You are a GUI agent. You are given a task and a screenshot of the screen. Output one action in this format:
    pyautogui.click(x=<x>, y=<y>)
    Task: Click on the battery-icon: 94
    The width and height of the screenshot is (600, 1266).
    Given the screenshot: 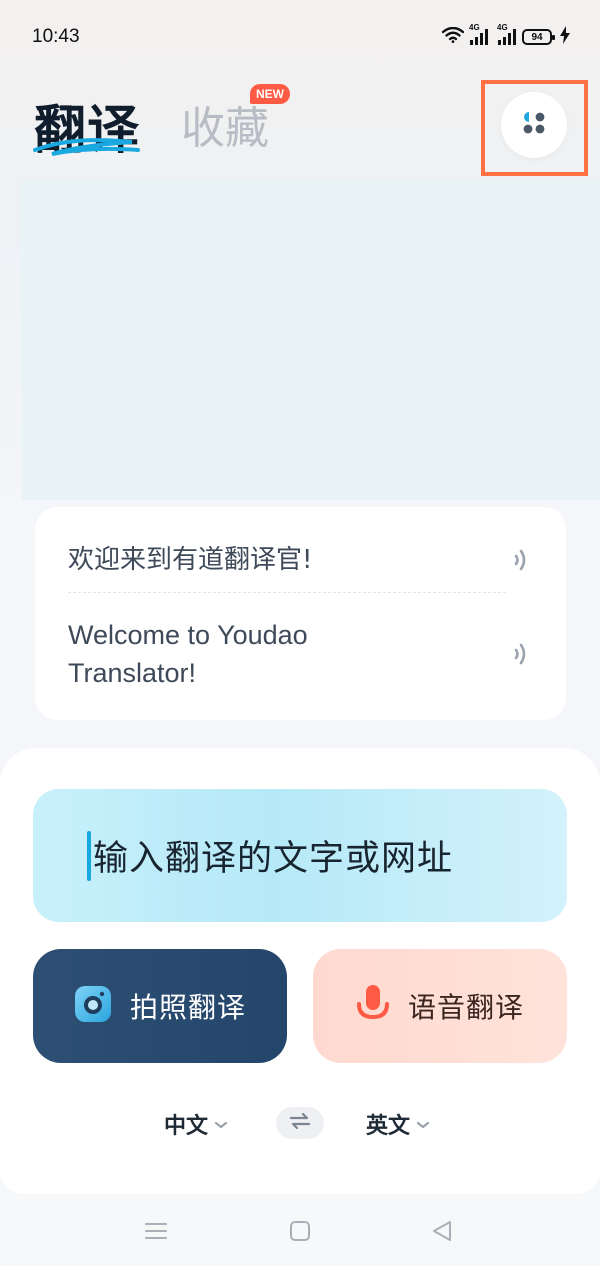 What is the action you would take?
    pyautogui.click(x=538, y=37)
    